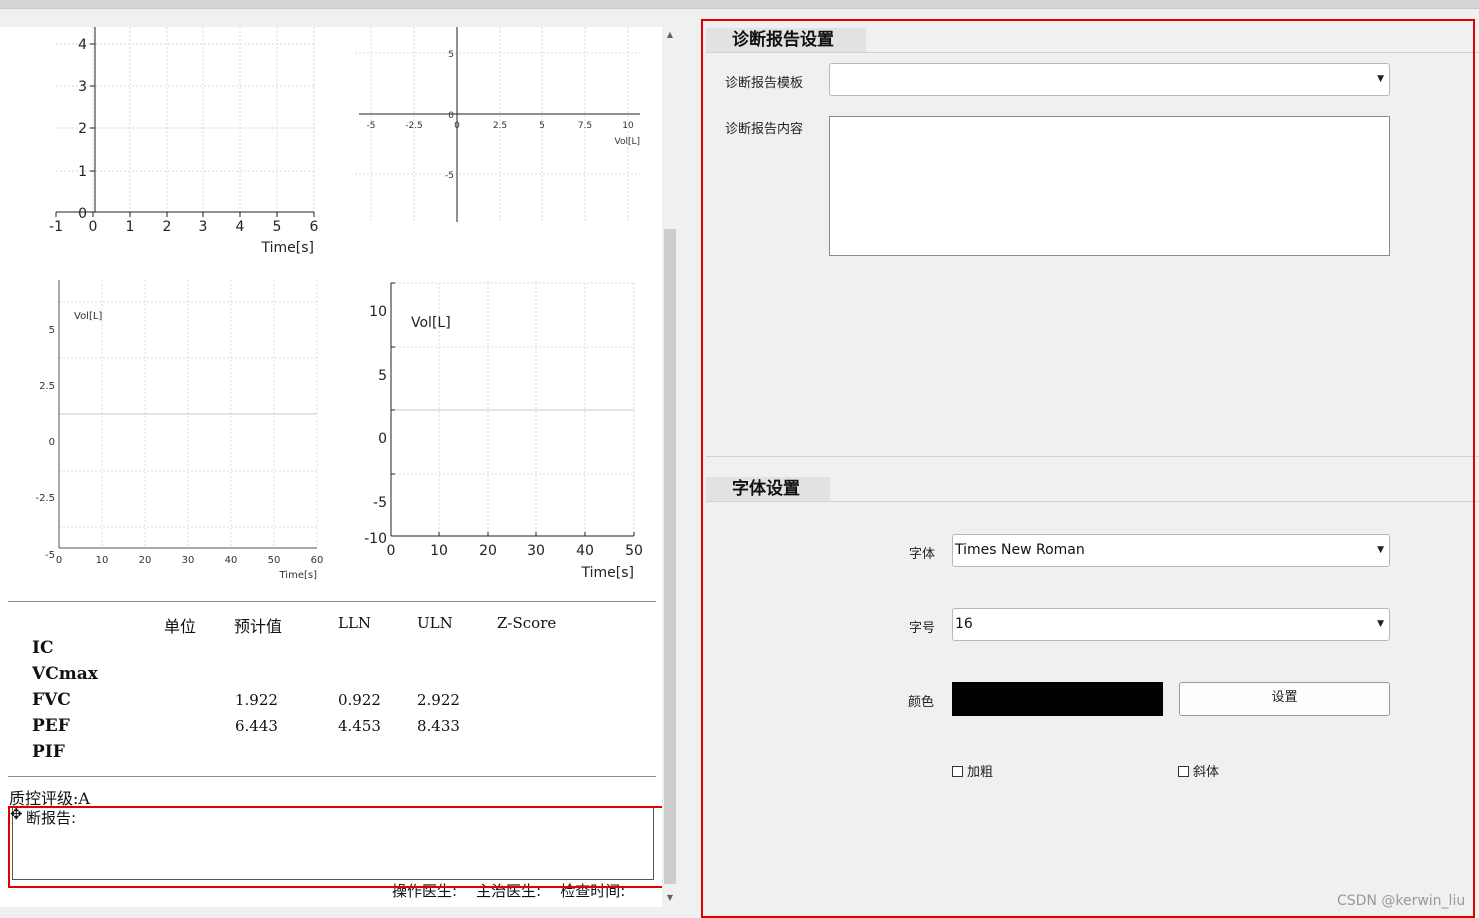 The width and height of the screenshot is (1479, 918). Describe the element at coordinates (130, 227) in the screenshot. I see `chart1-xtick: 1` at that location.